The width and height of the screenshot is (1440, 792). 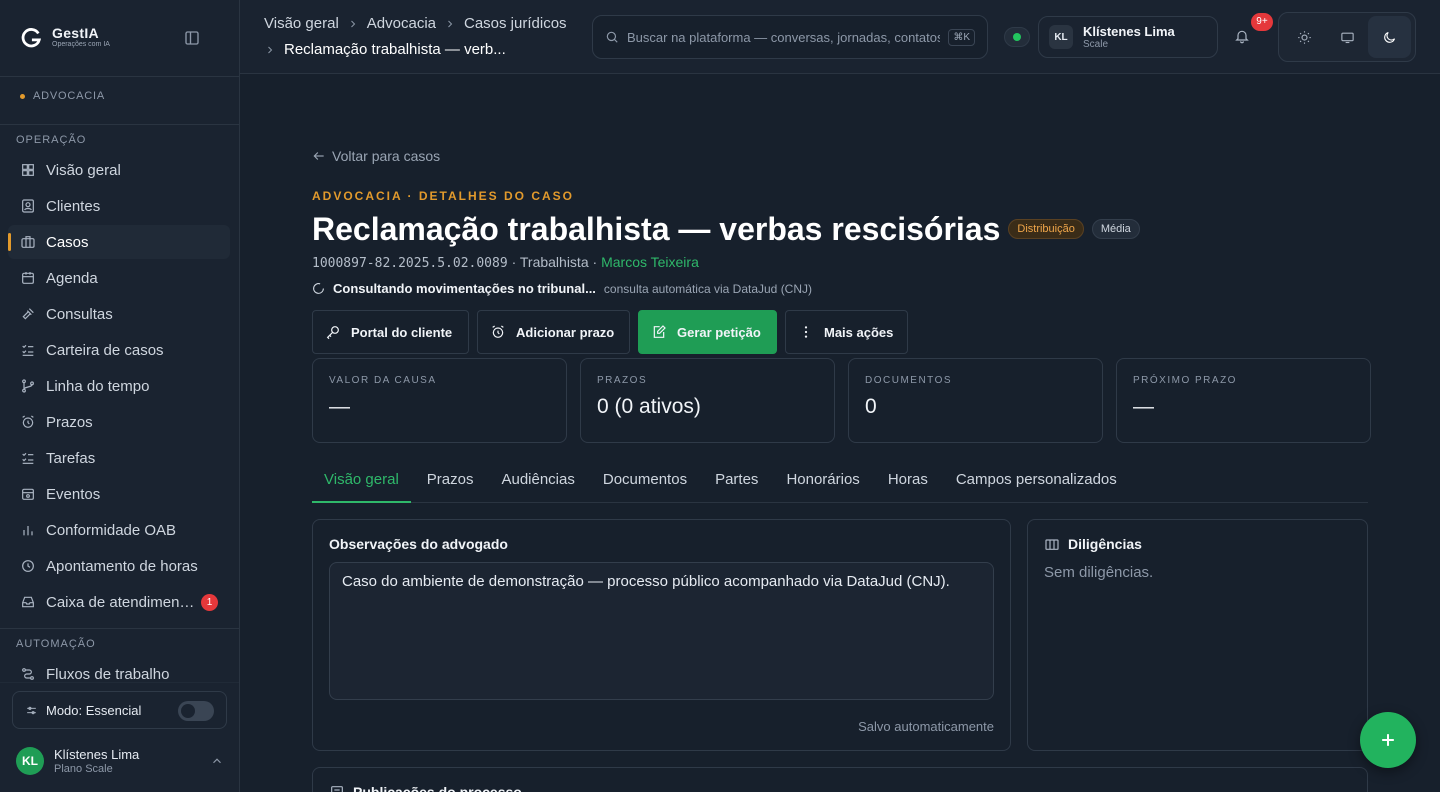 I want to click on theme-dark-button, so click(x=1390, y=37).